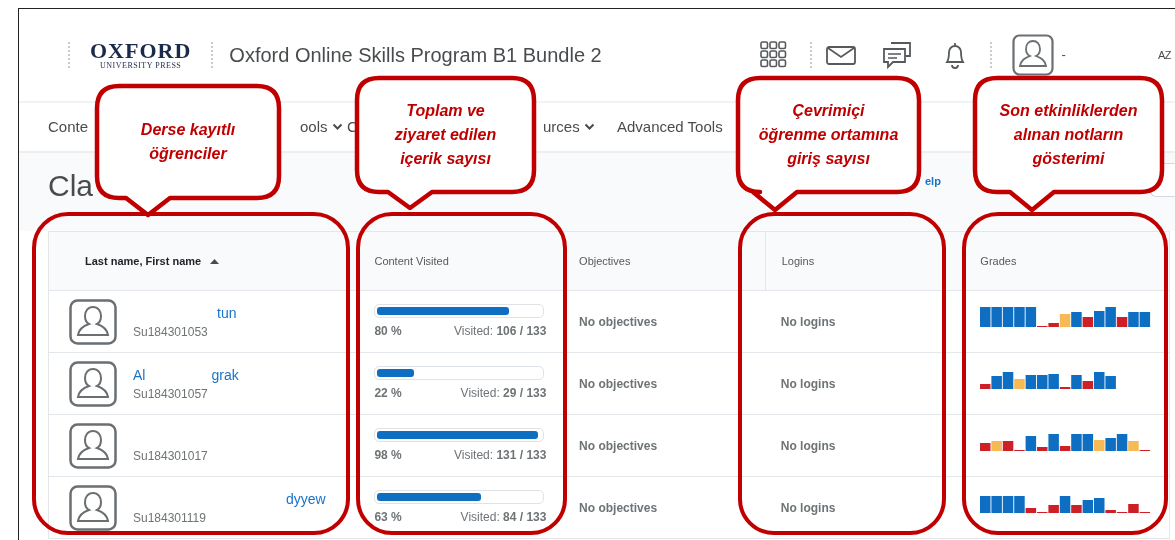 This screenshot has width=1175, height=540. I want to click on sort-ascending-icon, so click(215, 261).